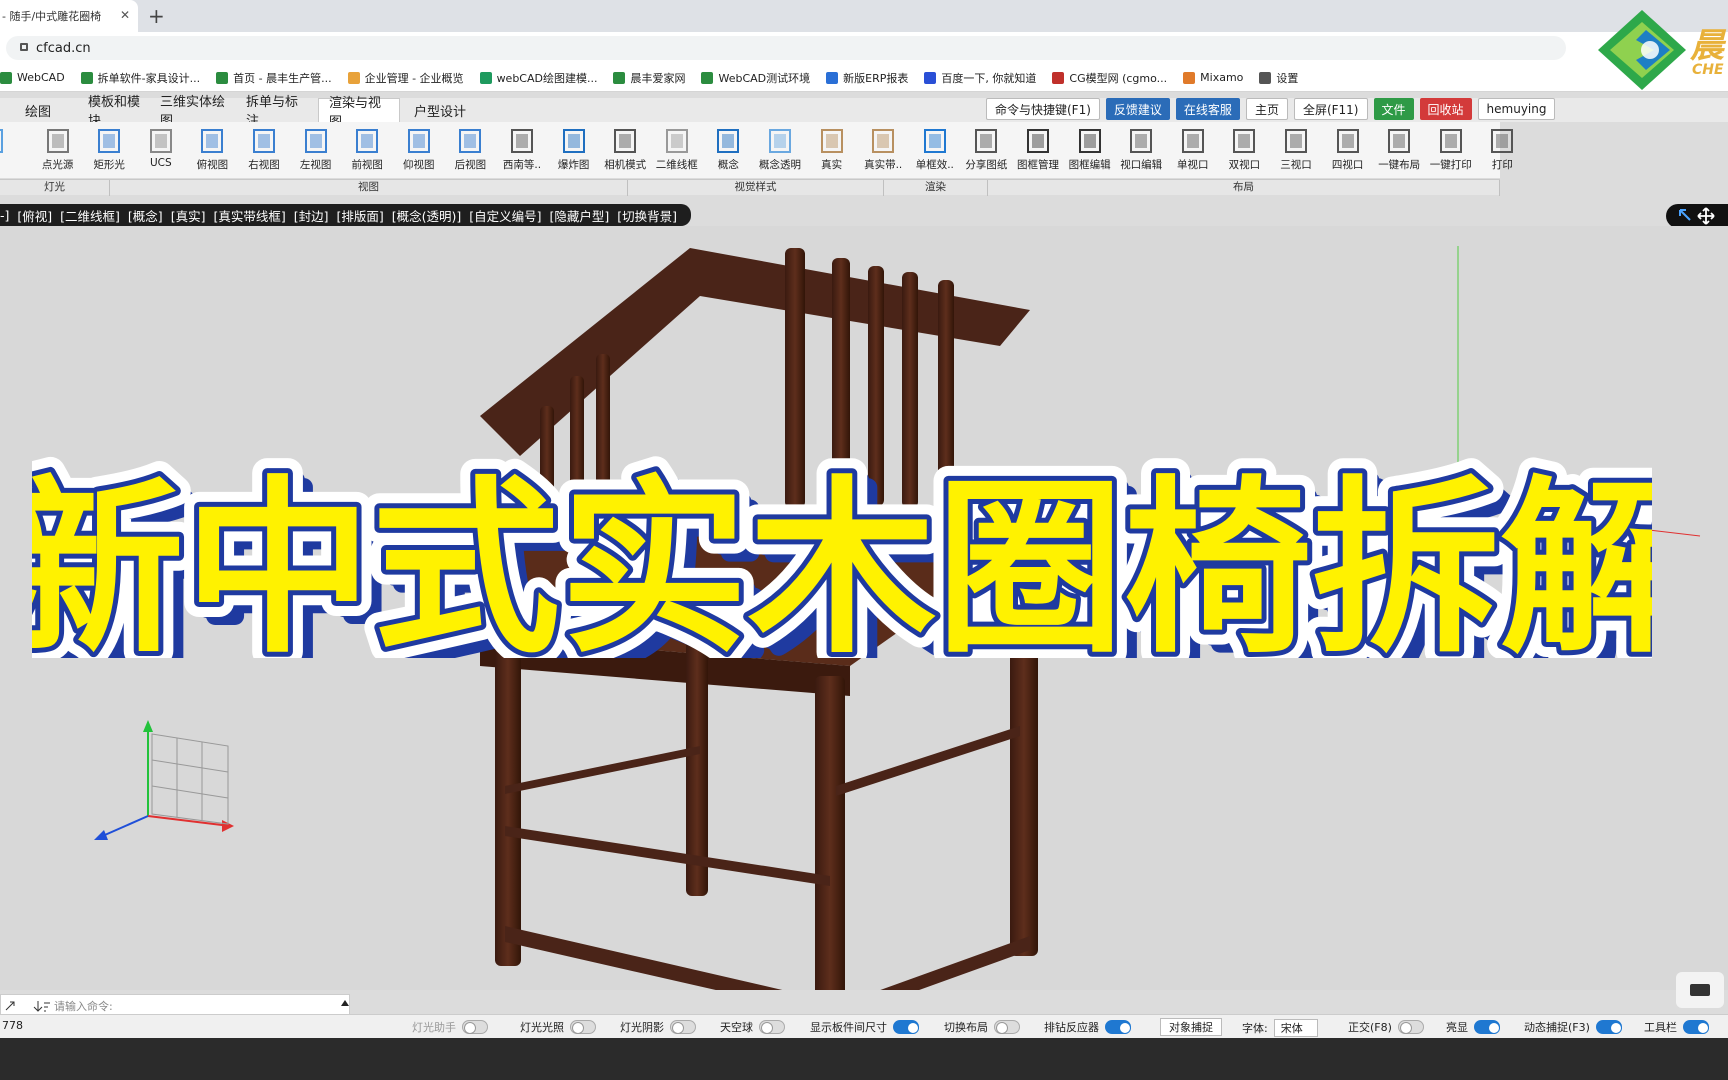 This screenshot has height=1080, width=1728. I want to click on tool-button: 概念透明, so click(780, 150).